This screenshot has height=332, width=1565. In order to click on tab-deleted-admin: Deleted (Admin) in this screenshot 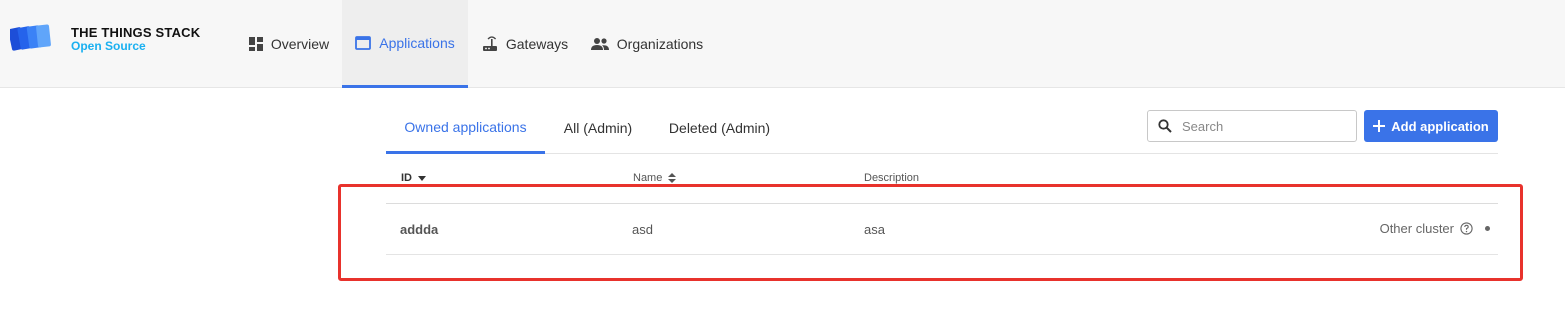, I will do `click(719, 128)`.